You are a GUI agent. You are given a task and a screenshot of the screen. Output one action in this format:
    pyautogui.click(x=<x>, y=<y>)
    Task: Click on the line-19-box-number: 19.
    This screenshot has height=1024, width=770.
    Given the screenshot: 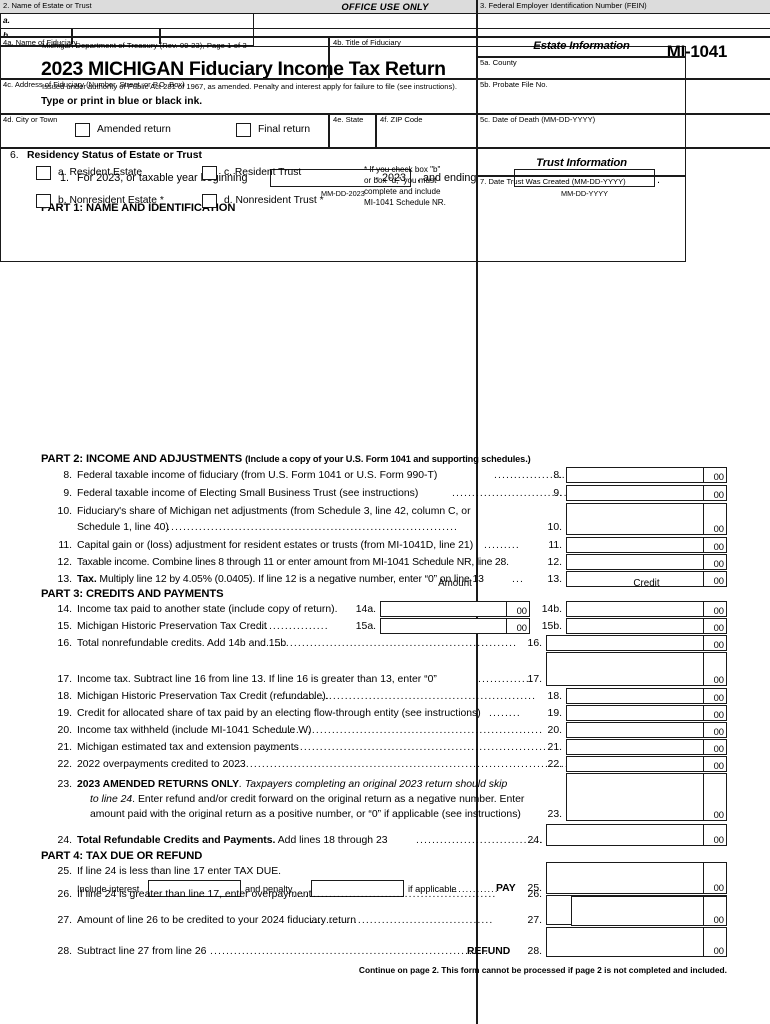 What is the action you would take?
    pyautogui.click(x=554, y=713)
    